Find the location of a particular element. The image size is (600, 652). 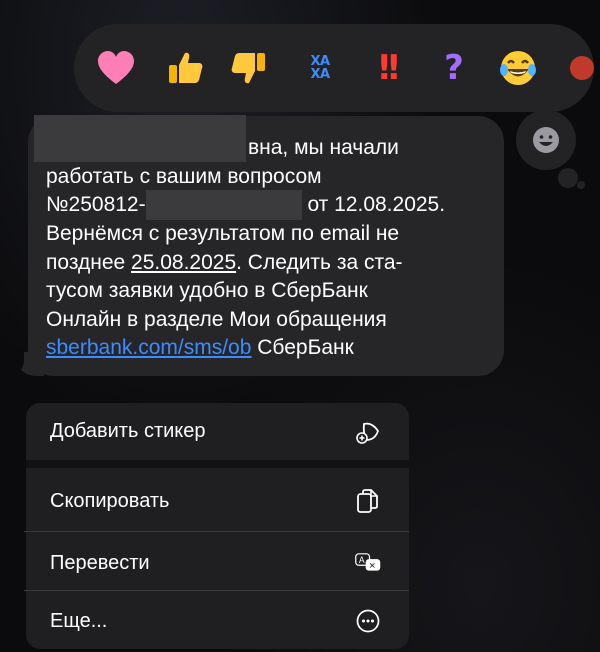

ellipsis-circle-icon is located at coordinates (368, 621).